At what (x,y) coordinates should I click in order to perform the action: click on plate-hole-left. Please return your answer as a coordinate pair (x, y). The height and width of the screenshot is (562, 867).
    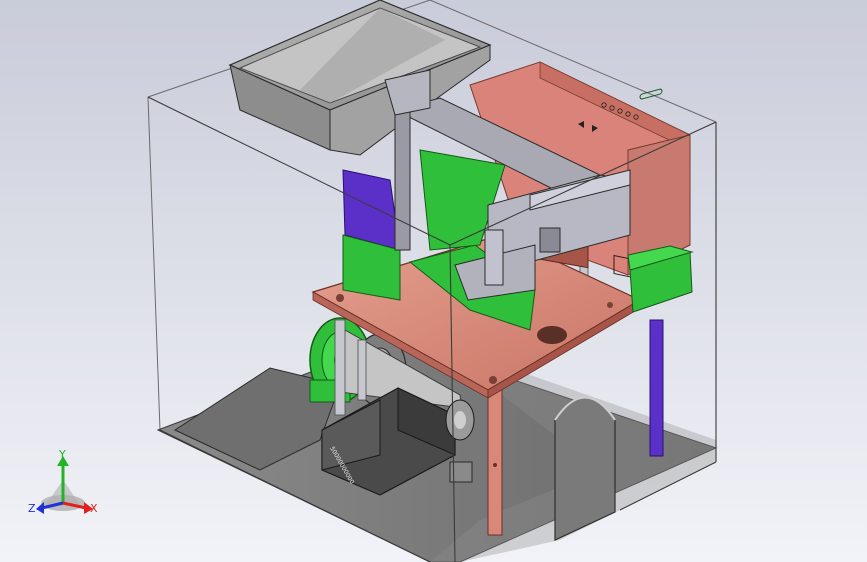
    Looking at the image, I should click on (340, 298).